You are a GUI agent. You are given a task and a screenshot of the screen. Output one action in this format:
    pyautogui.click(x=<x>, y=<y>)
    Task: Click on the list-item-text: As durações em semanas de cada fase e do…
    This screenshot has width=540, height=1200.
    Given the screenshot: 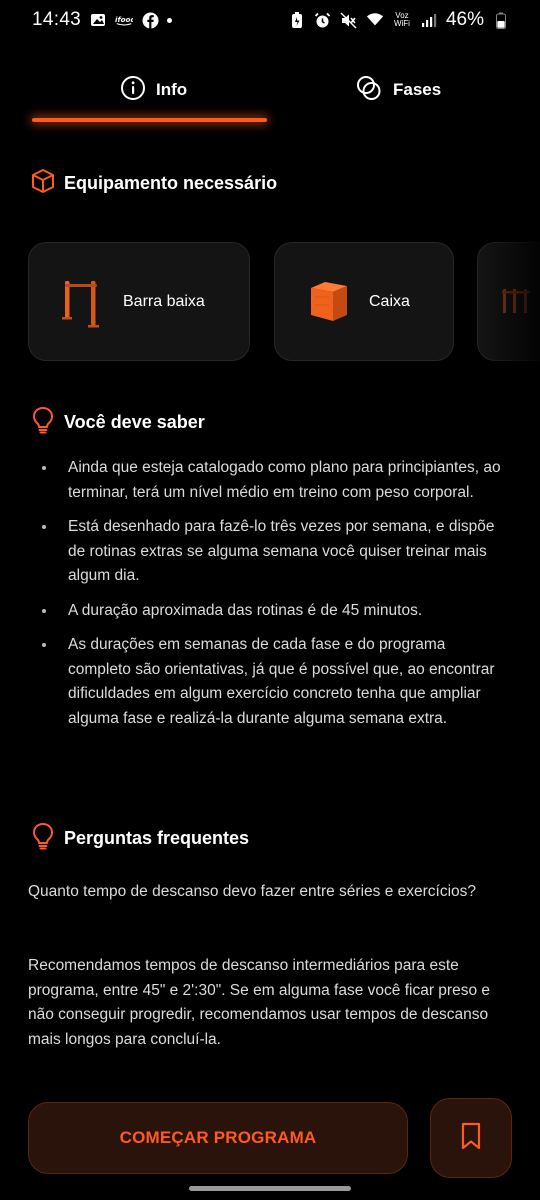 What is the action you would take?
    pyautogui.click(x=281, y=681)
    